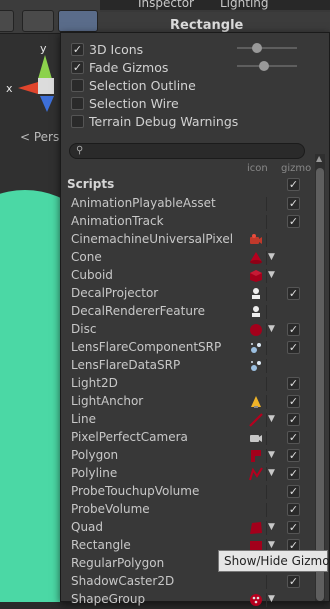 This screenshot has height=609, width=330. What do you see at coordinates (108, 599) in the screenshot?
I see `script-name: ShapeGroup` at bounding box center [108, 599].